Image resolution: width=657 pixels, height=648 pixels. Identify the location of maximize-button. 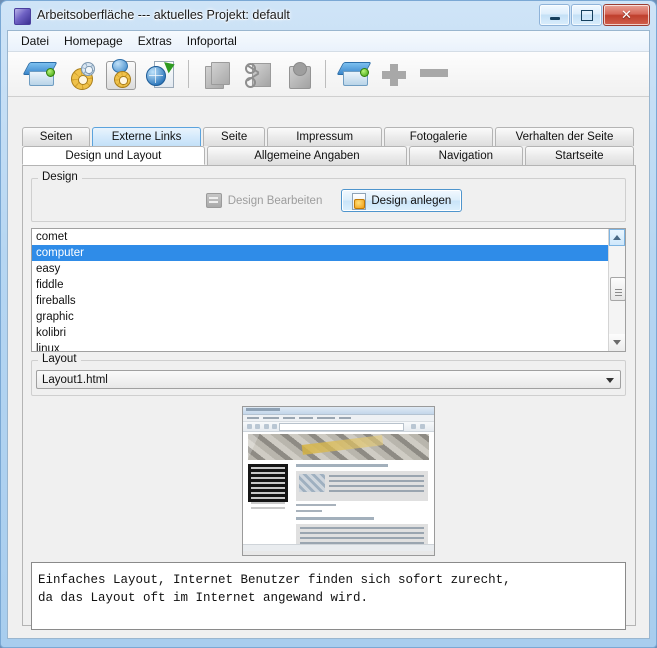
(586, 15).